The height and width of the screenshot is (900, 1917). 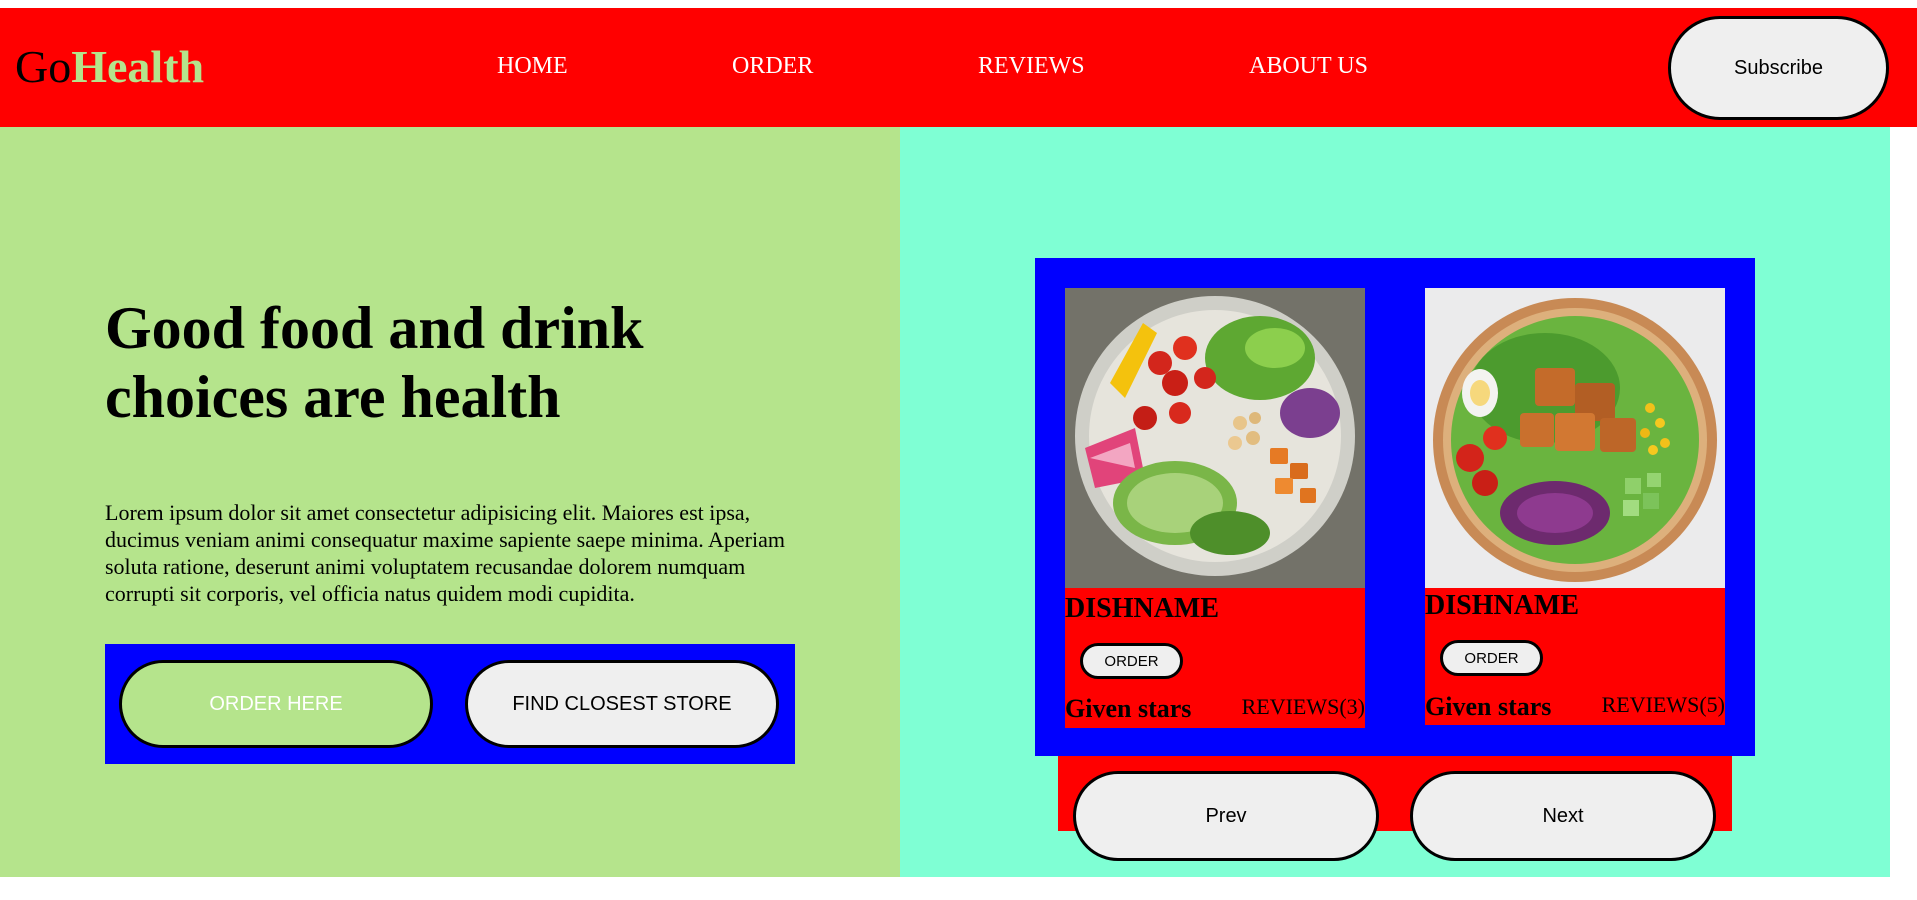 I want to click on tofu-bowl-image, so click(x=1575, y=438).